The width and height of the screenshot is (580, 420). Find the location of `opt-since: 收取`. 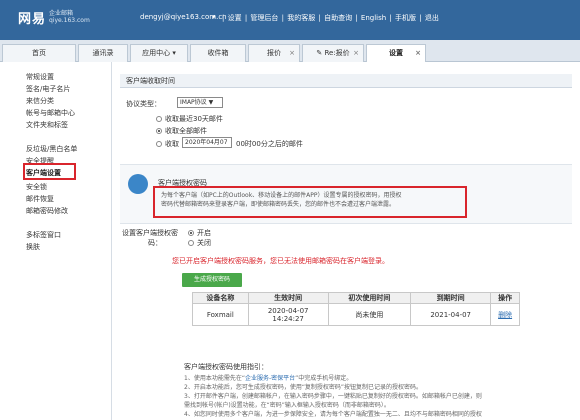

opt-since: 收取 is located at coordinates (167, 144).